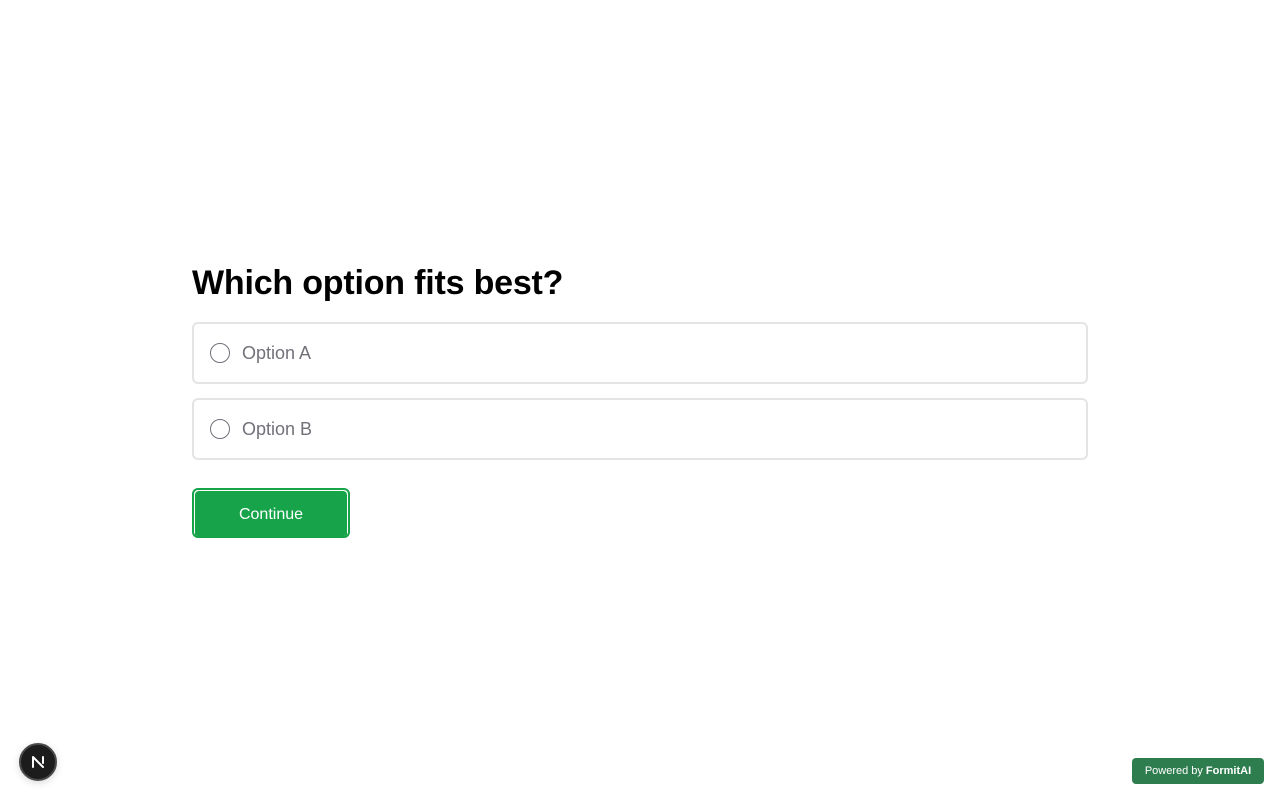  I want to click on continue-button: Continue, so click(271, 513).